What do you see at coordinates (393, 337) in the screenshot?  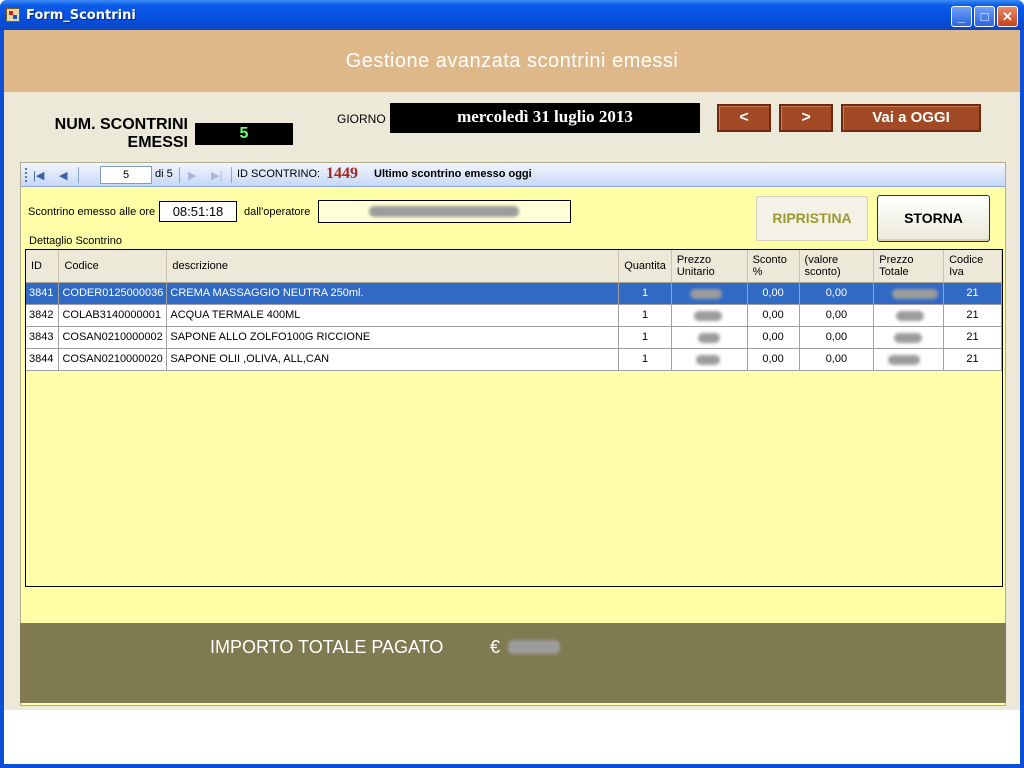 I see `cell-descrizione: SAPONE ALLO ZOLFO100G RICCIONE` at bounding box center [393, 337].